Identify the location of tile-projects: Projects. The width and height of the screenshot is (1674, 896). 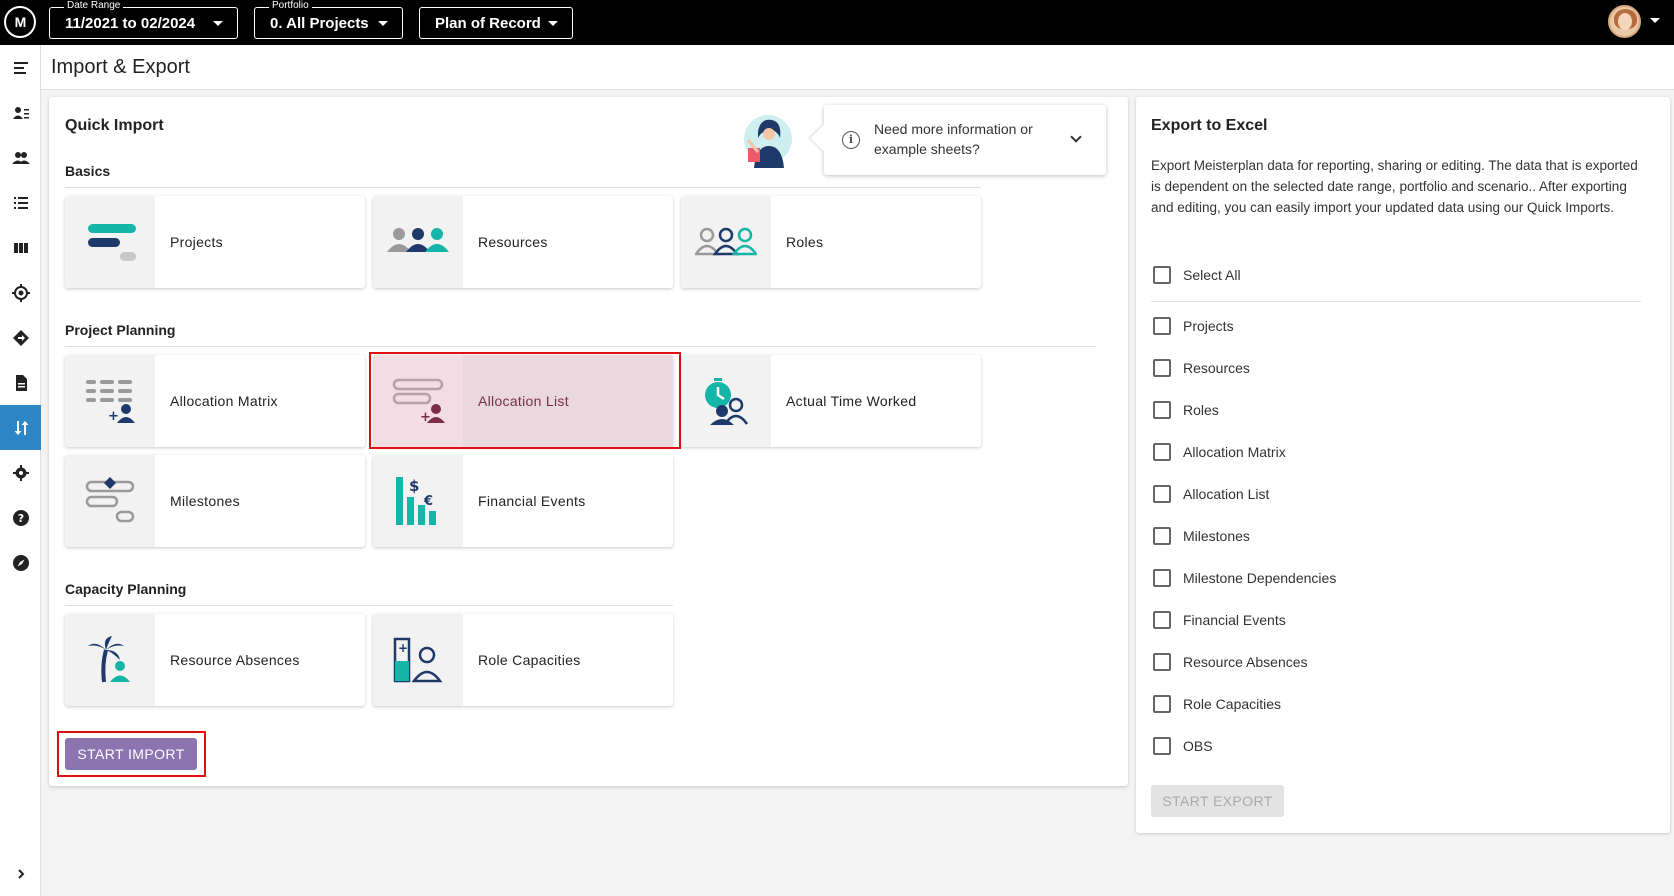
(215, 242).